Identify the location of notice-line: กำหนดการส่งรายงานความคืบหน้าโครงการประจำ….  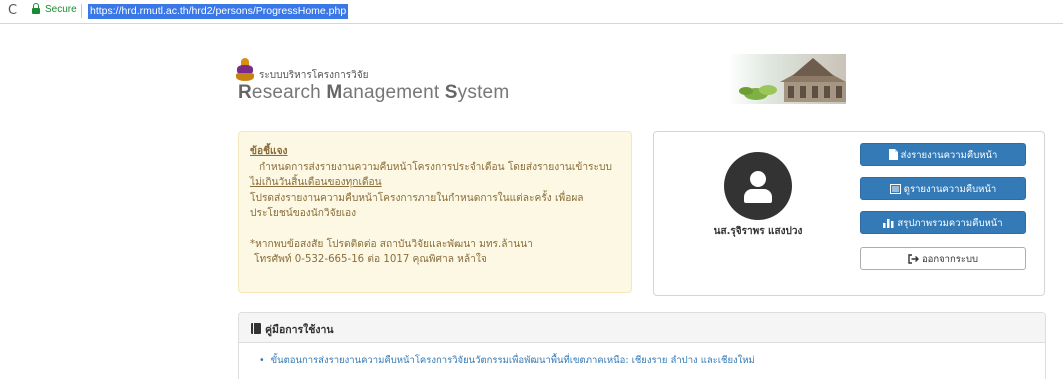
(435, 167).